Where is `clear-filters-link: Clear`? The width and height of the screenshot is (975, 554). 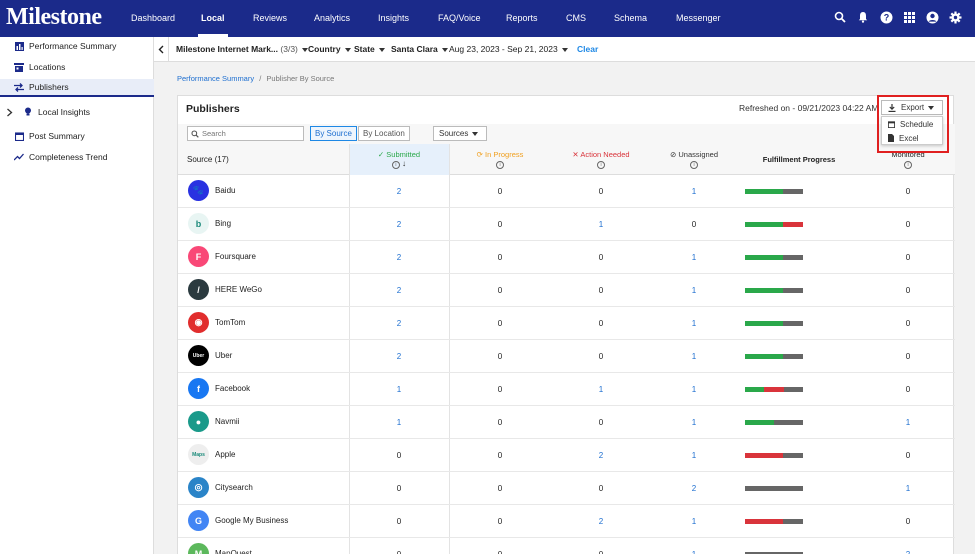 clear-filters-link: Clear is located at coordinates (587, 49).